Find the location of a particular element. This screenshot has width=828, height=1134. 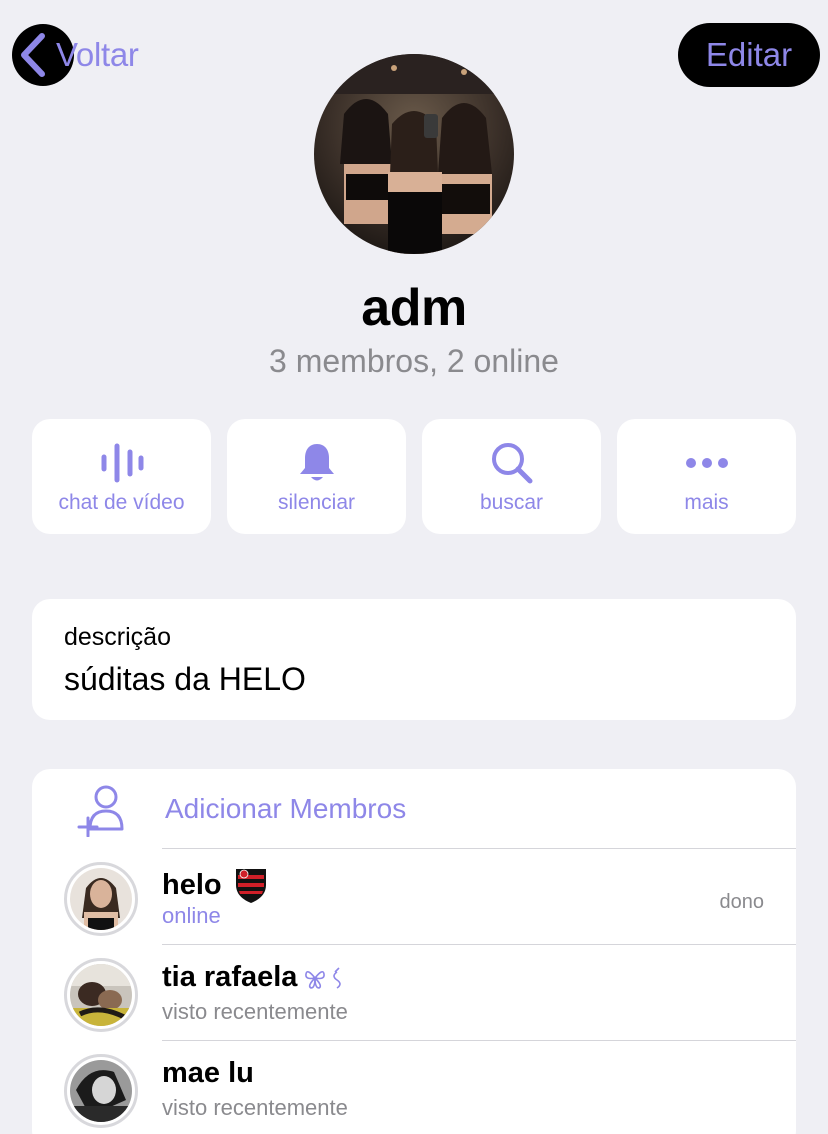

search-icon is located at coordinates (511, 463).